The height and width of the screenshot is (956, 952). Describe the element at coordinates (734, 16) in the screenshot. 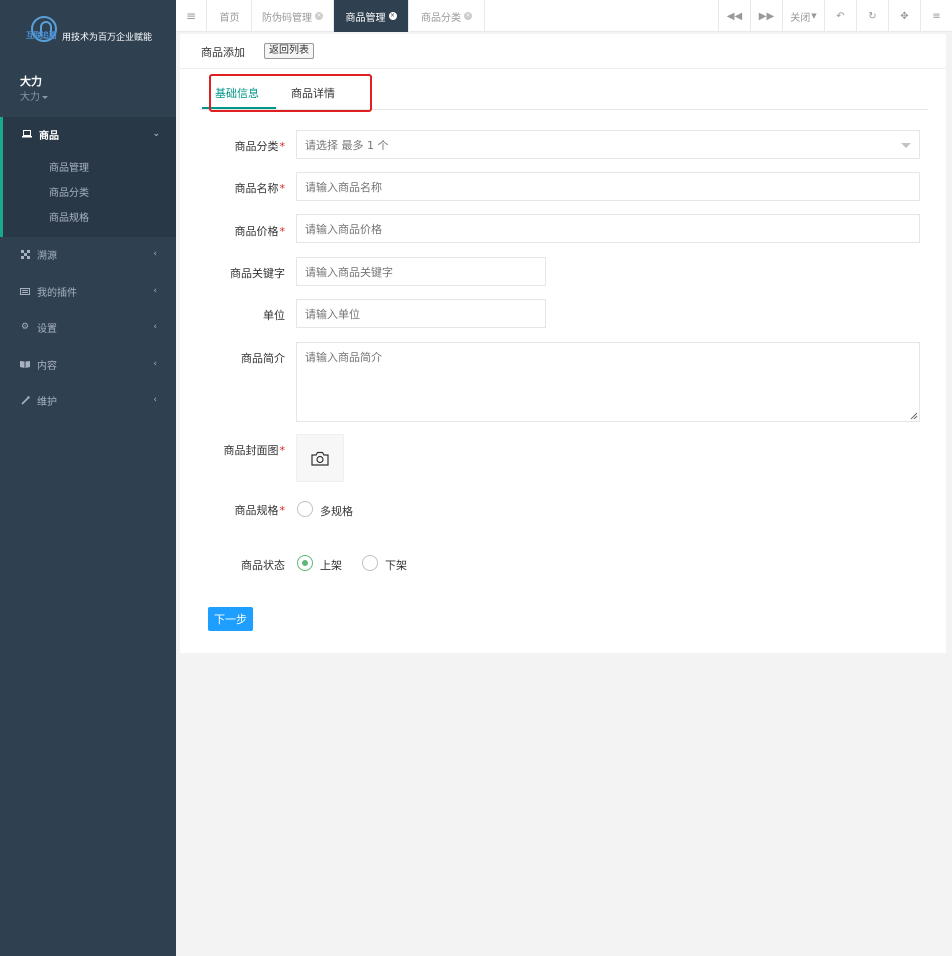

I see `scroll-left-icon: ◀◀` at that location.